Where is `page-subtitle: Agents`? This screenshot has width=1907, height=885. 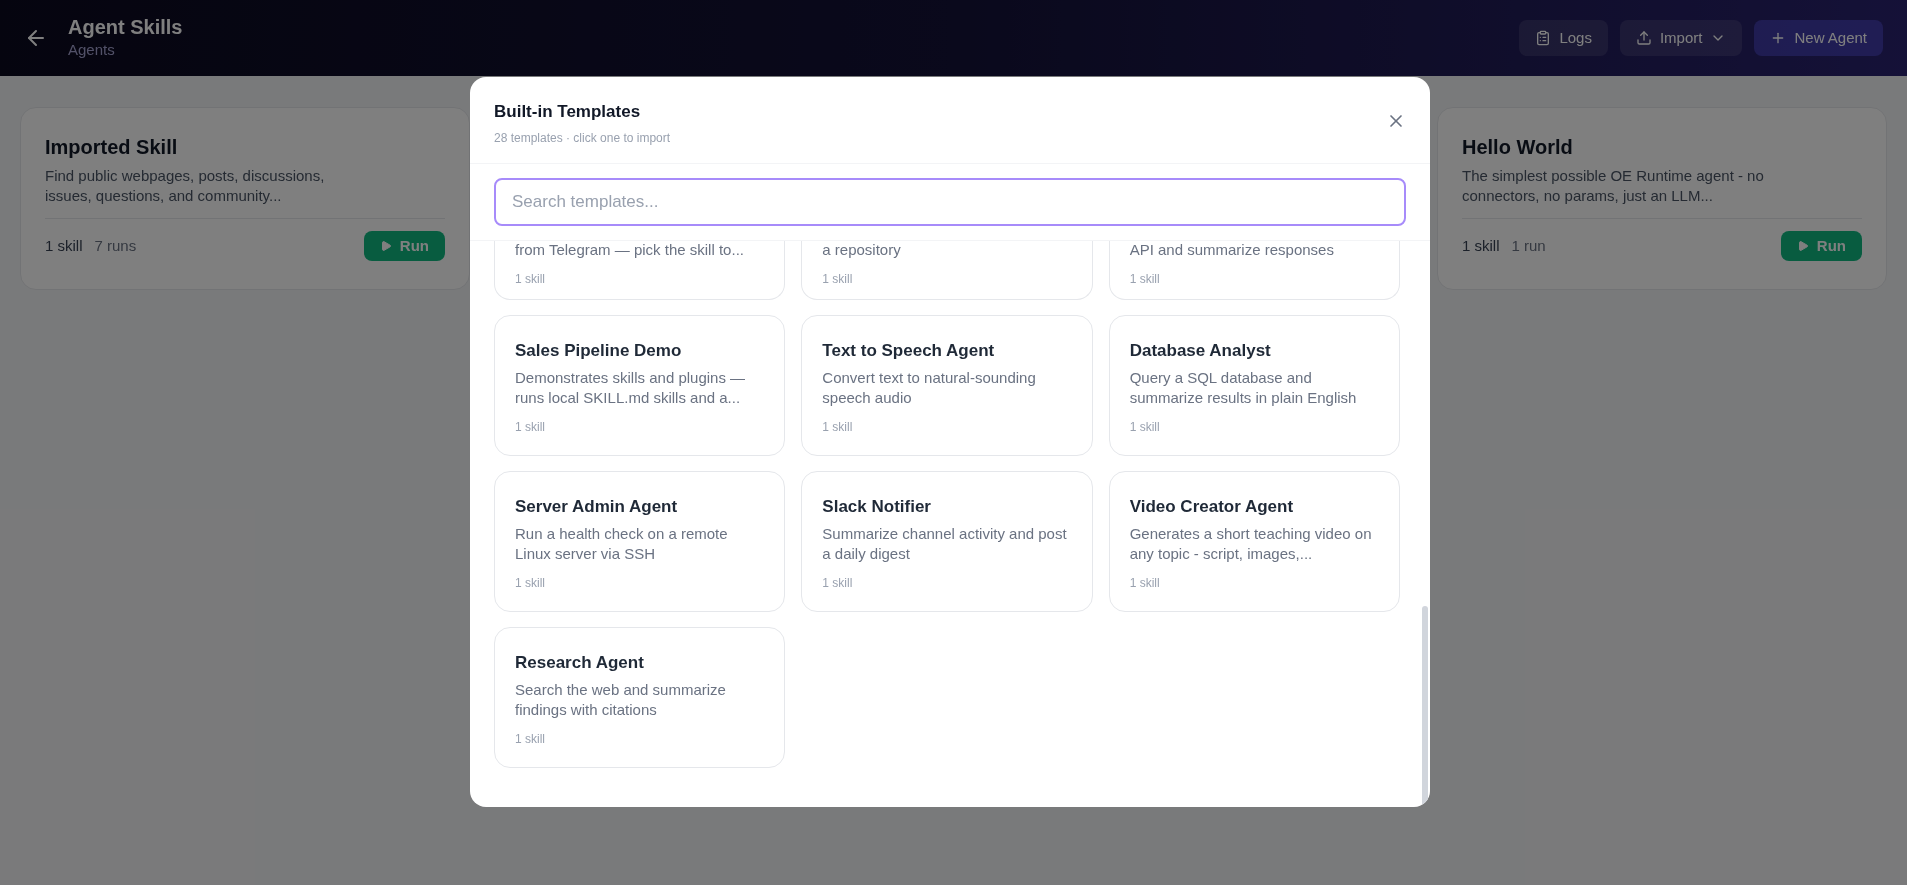 page-subtitle: Agents is located at coordinates (92, 49).